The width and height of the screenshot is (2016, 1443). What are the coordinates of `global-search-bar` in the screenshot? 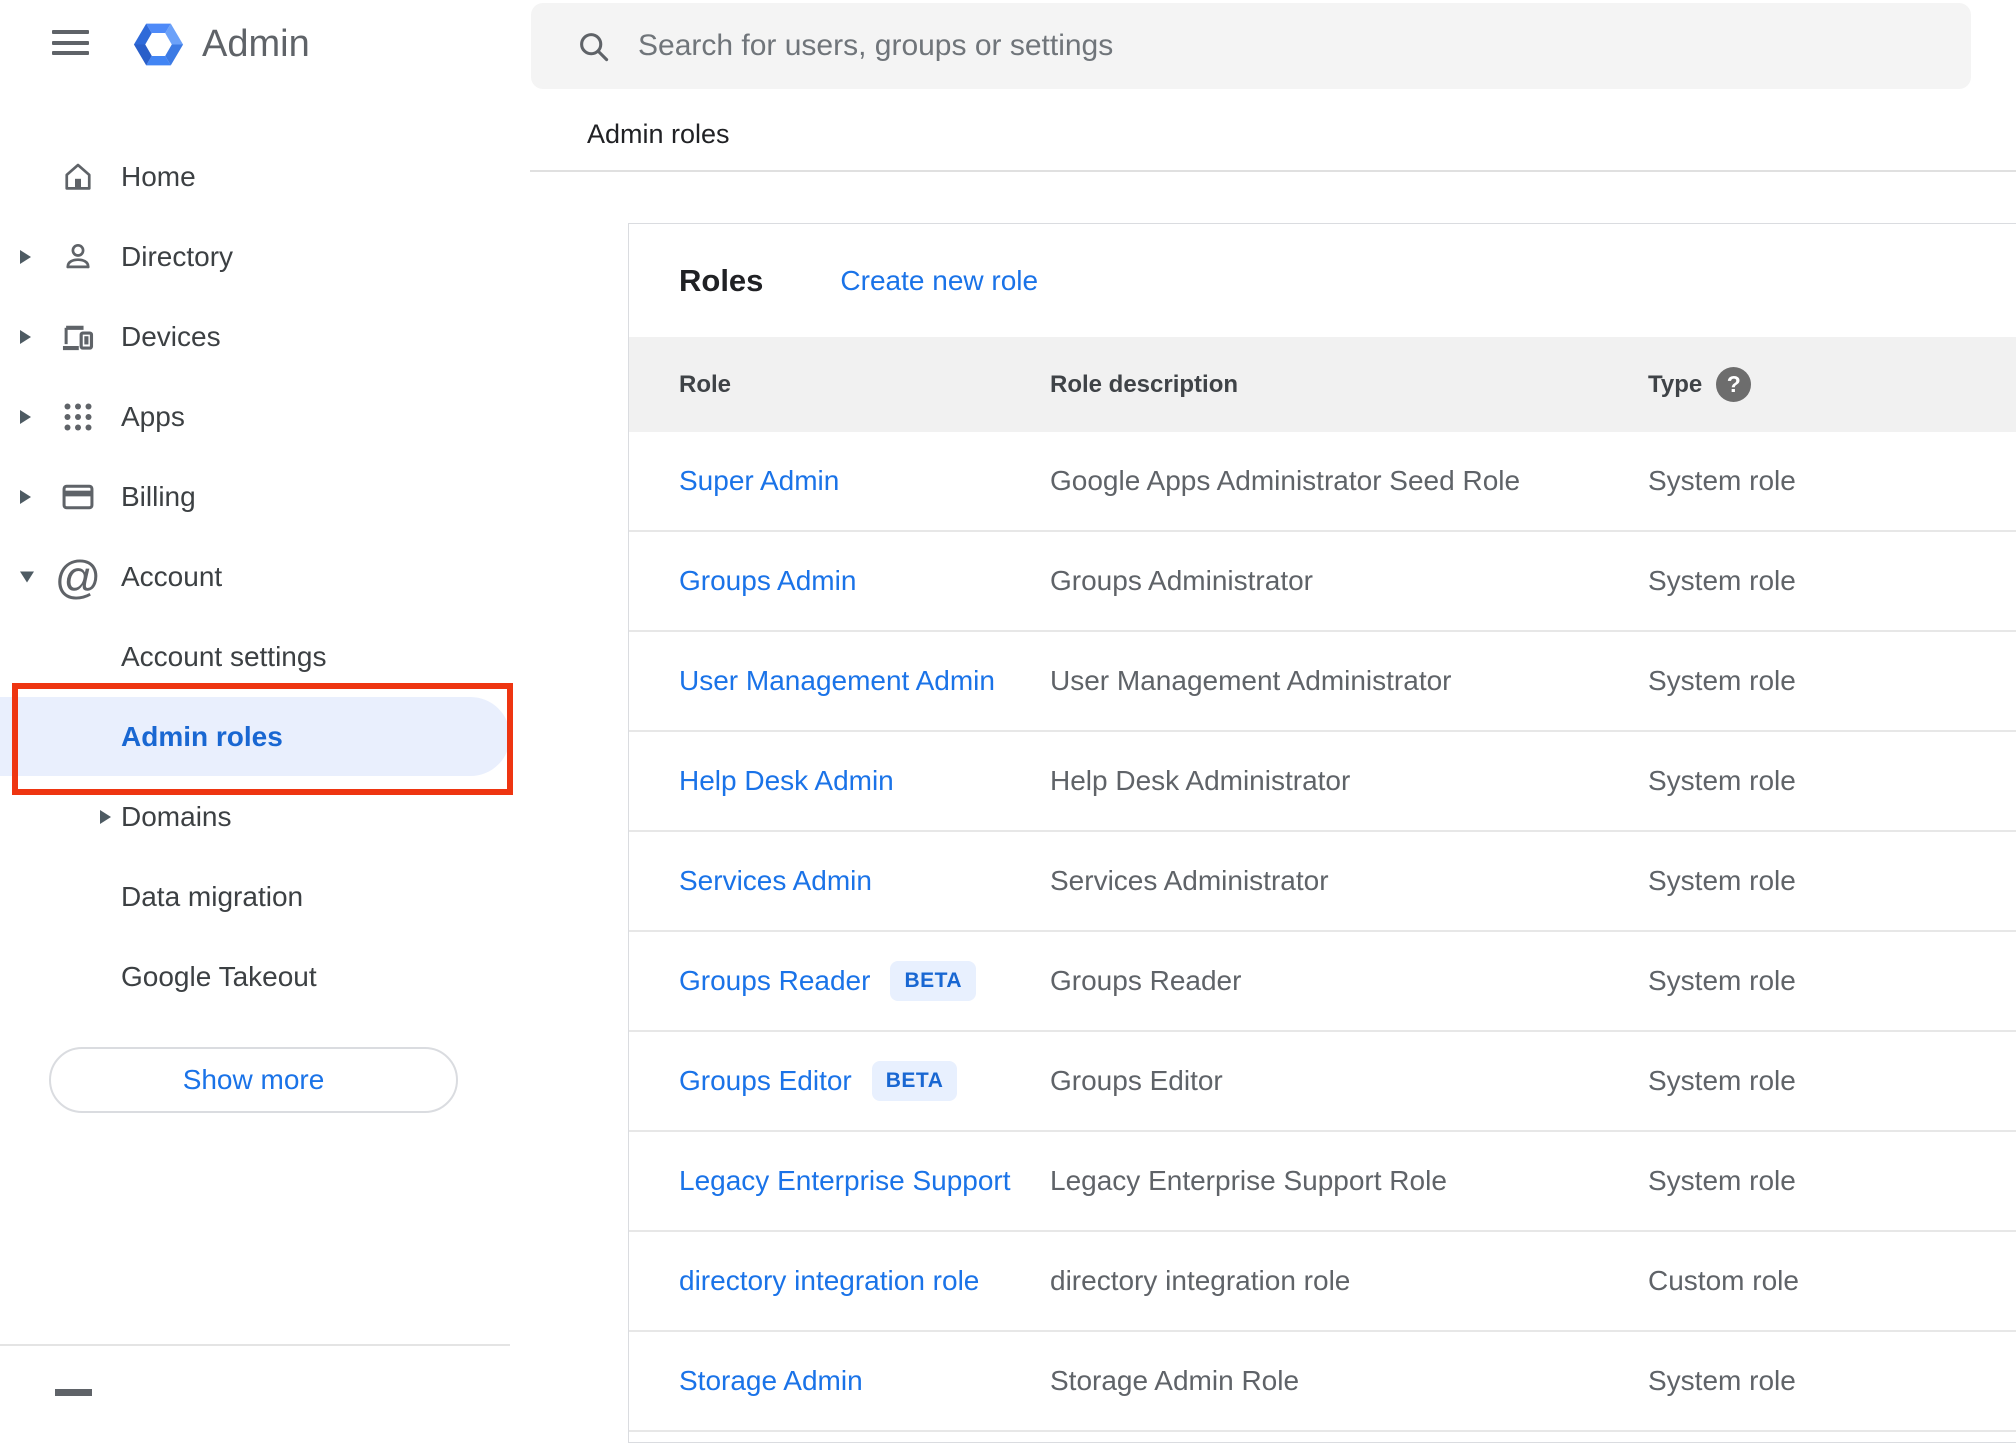 It's located at (1251, 46).